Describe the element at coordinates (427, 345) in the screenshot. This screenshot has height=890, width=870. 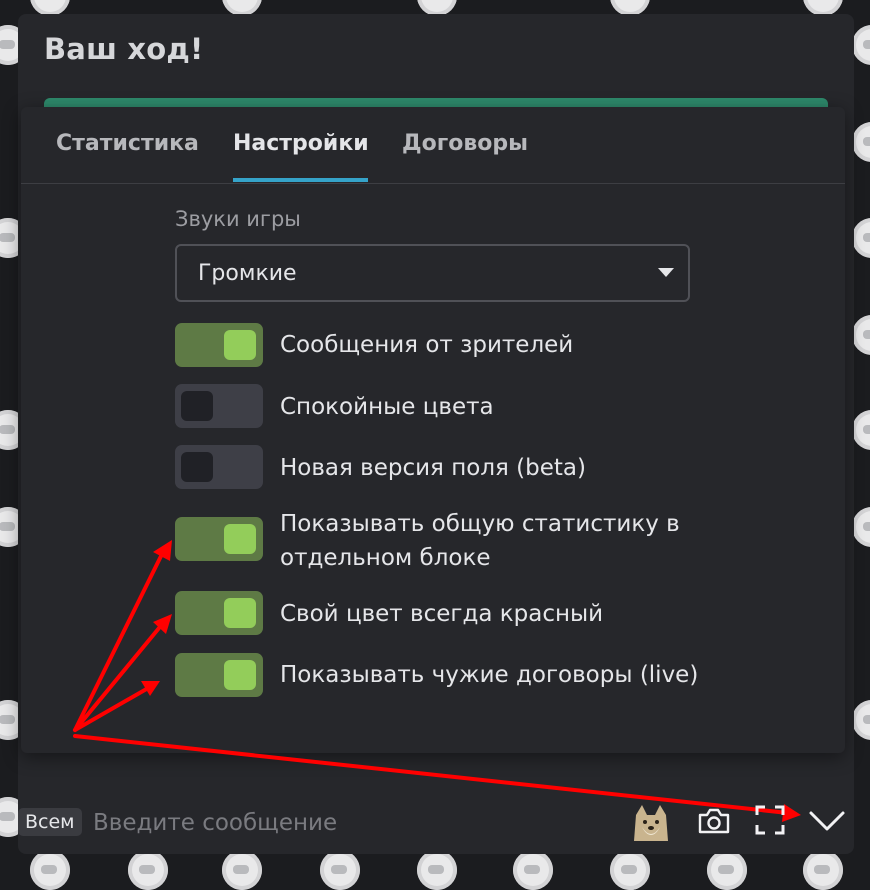
I see `option-label: Сообщения от зрителей` at that location.